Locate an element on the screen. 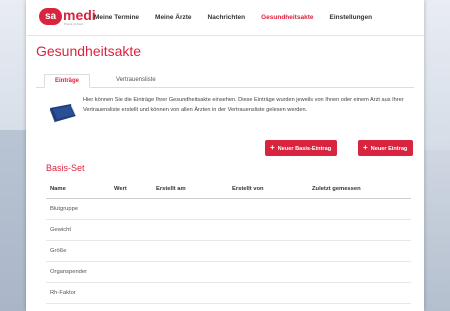 This screenshot has height=311, width=450. section-title-basis-set: Basis-Set is located at coordinates (65, 168).